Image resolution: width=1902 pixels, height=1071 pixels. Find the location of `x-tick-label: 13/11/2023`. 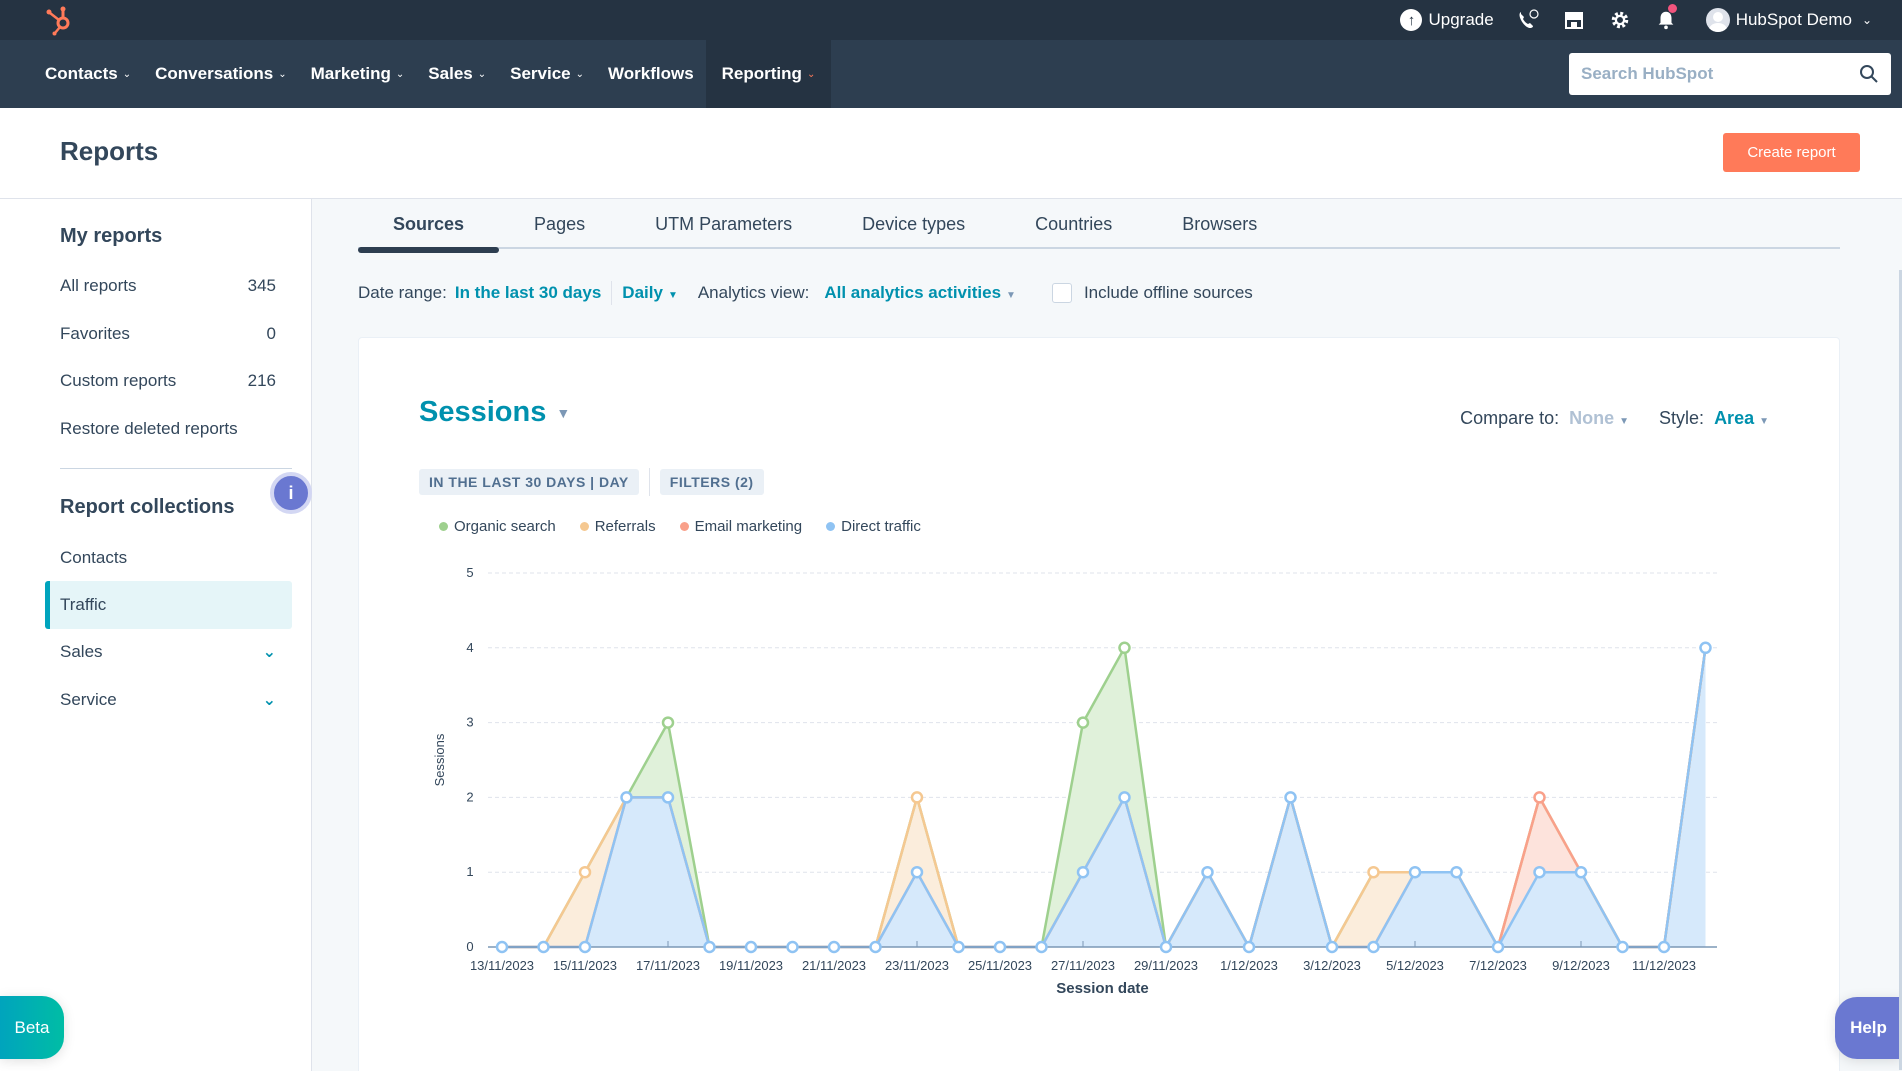

x-tick-label: 13/11/2023 is located at coordinates (502, 965).